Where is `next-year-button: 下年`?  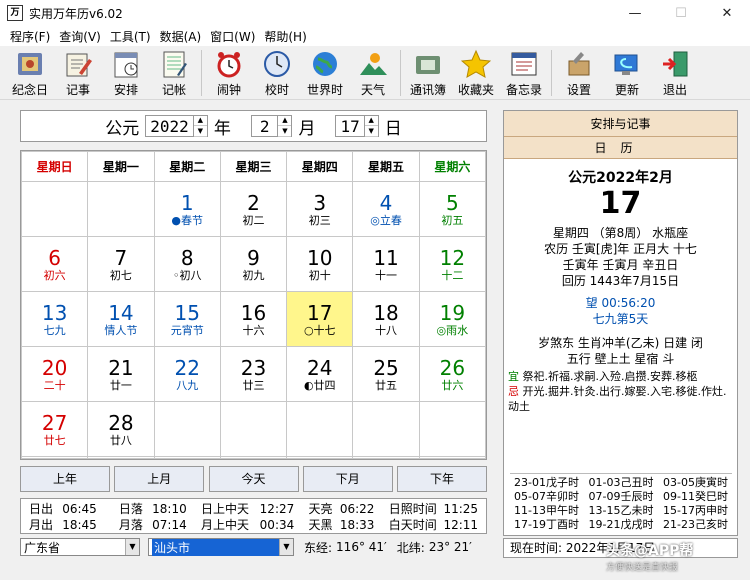
next-year-button: 下年 is located at coordinates (442, 479).